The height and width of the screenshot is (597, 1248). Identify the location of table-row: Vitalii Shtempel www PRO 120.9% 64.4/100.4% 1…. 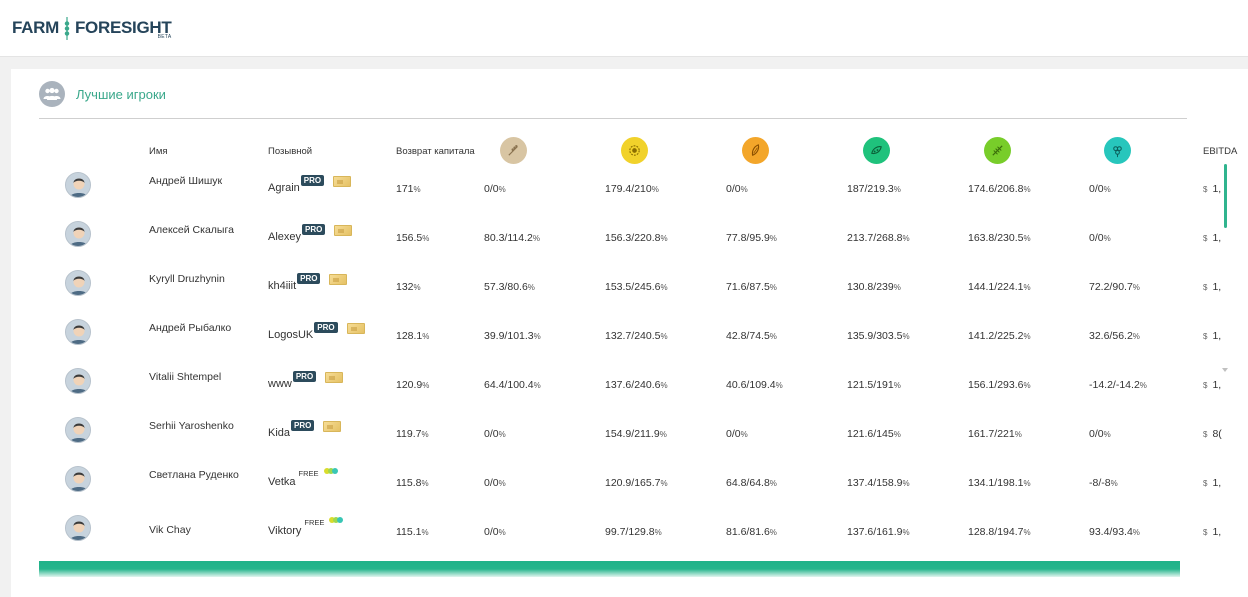
(629, 388).